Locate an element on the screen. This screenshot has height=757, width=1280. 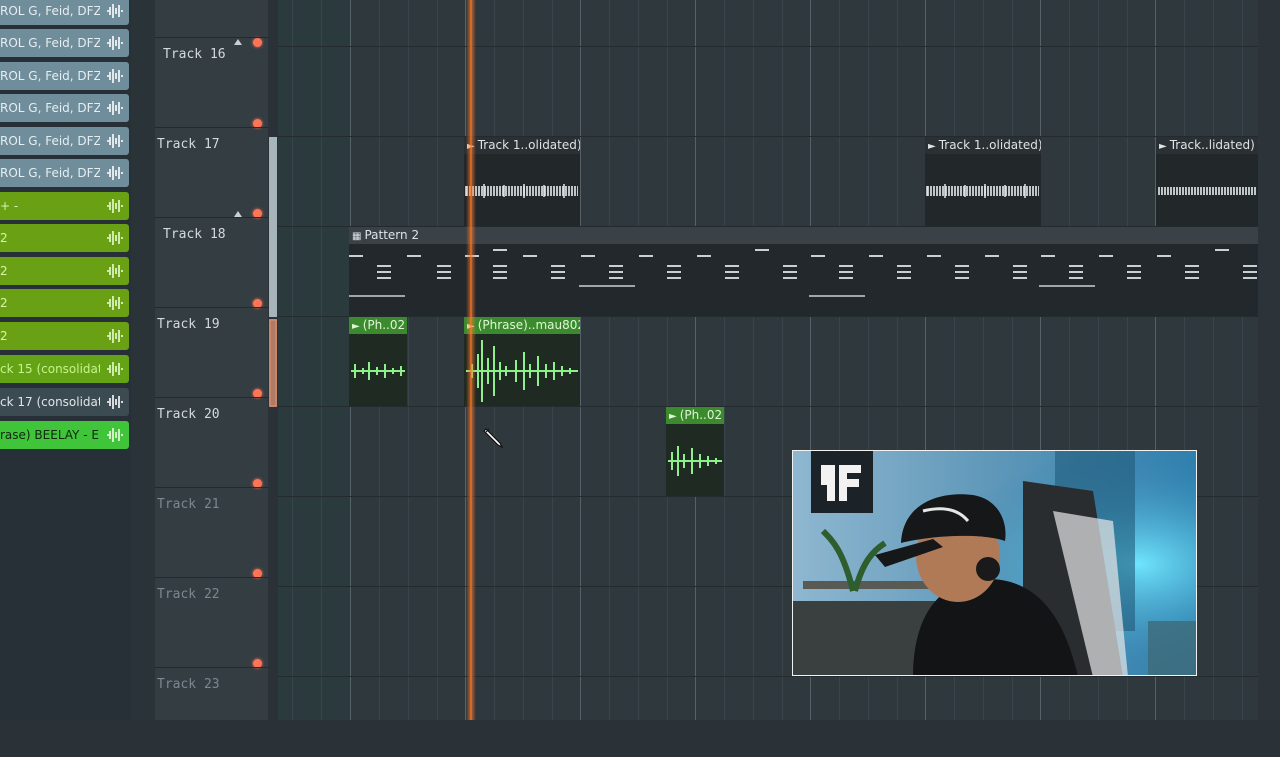
clip-title: Track..lidated) is located at coordinates (1212, 145).